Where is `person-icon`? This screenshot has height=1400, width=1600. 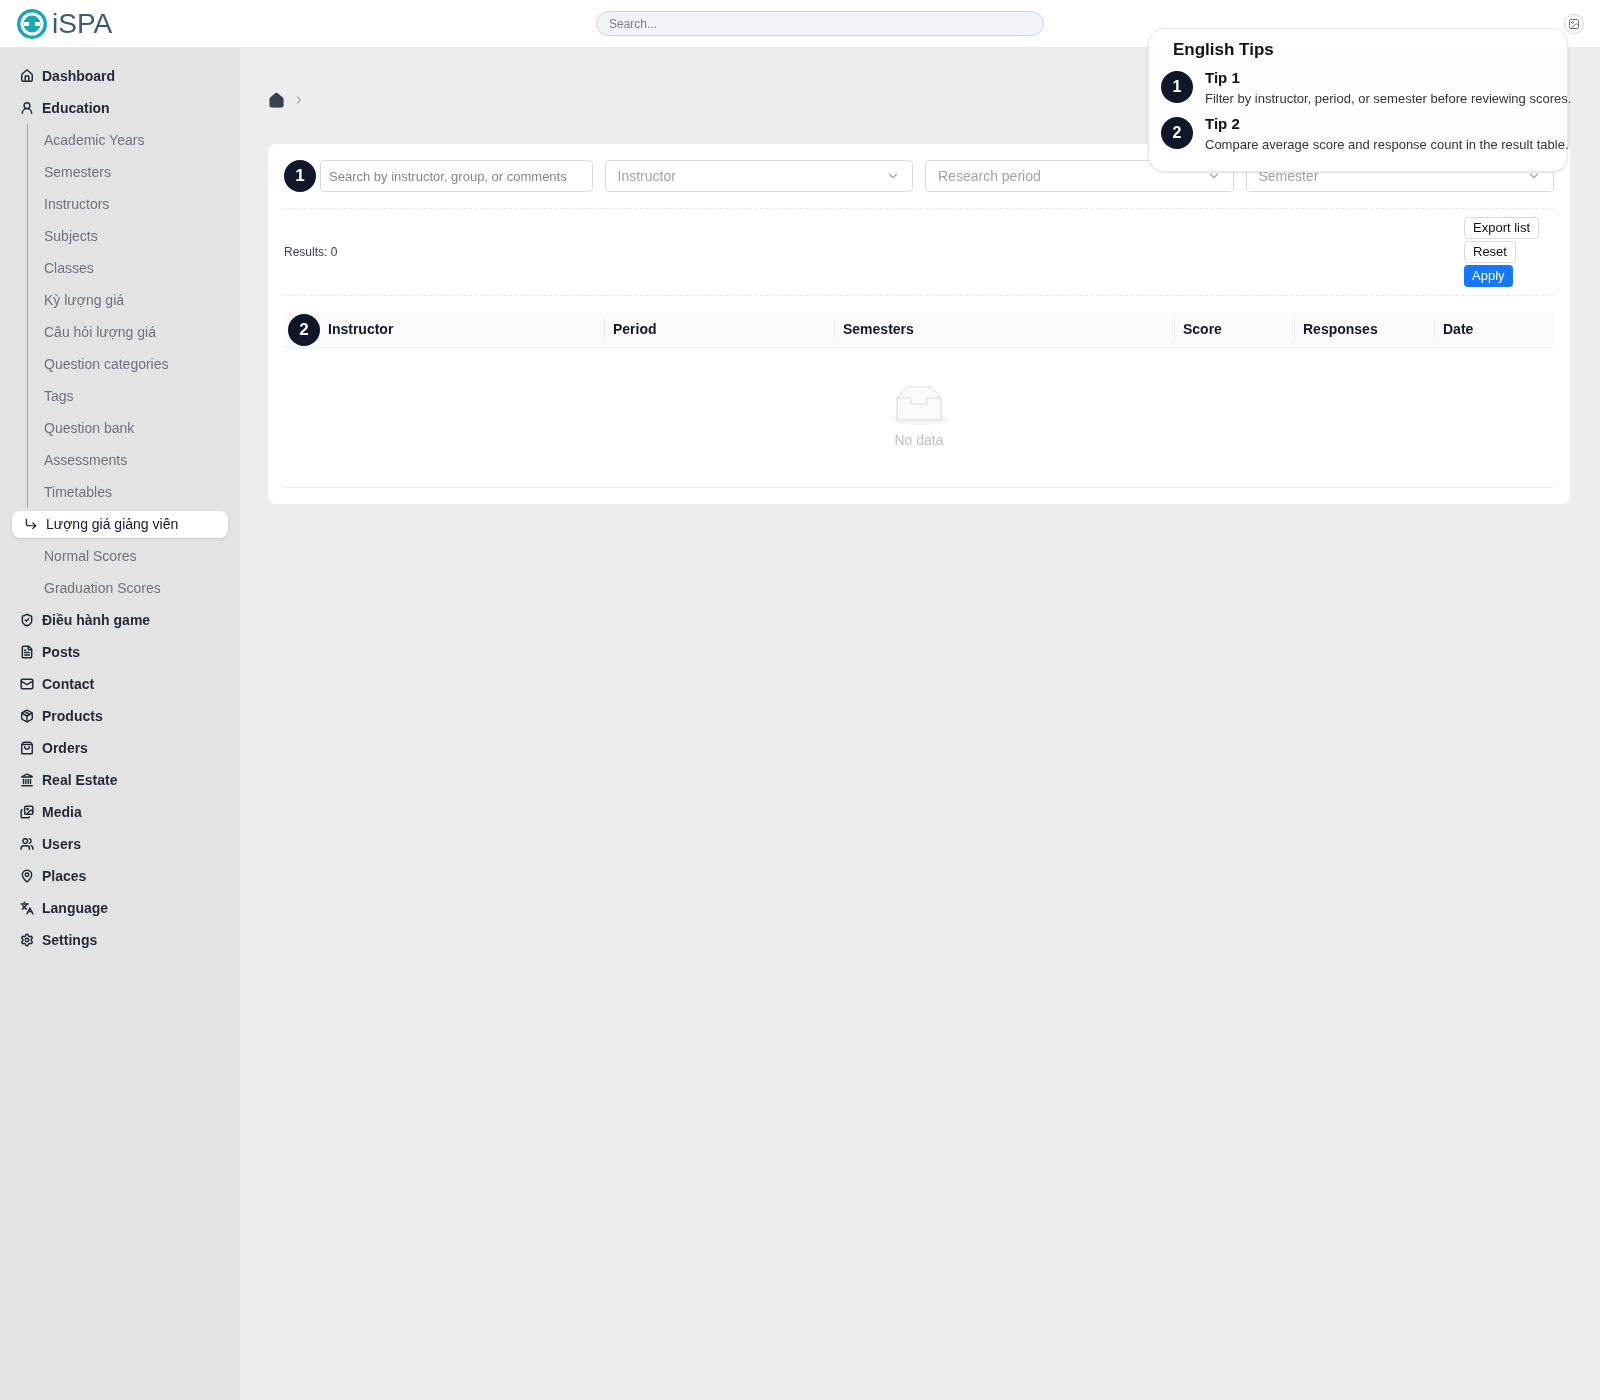 person-icon is located at coordinates (27, 108).